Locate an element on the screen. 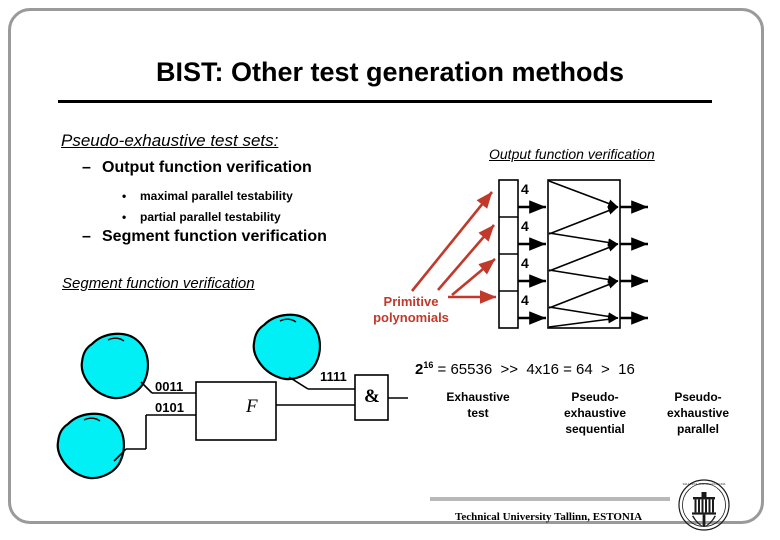  primitive-polynomial-arrows is located at coordinates (453, 247).